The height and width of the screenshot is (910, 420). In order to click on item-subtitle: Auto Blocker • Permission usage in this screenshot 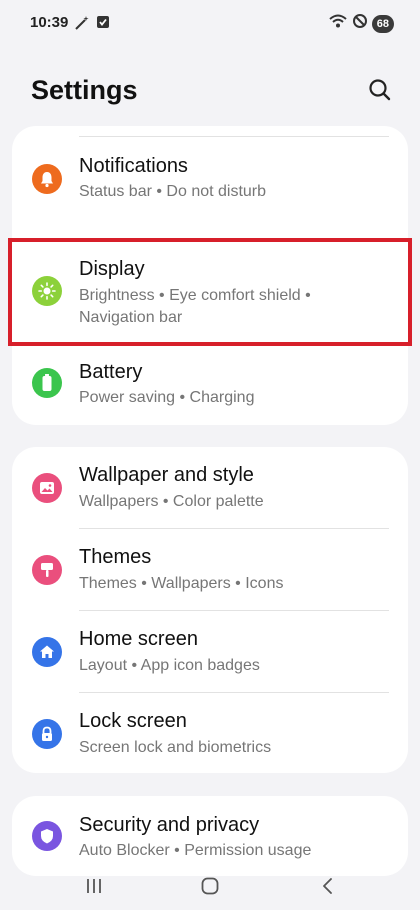, I will do `click(195, 850)`.